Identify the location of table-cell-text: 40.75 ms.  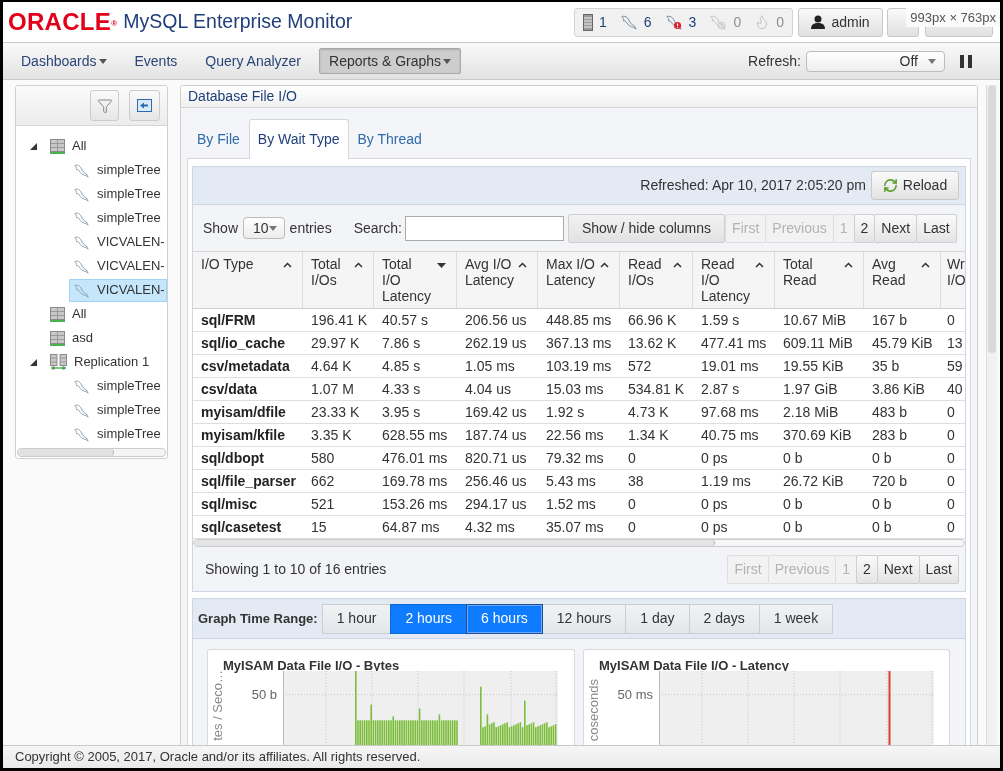
(730, 435).